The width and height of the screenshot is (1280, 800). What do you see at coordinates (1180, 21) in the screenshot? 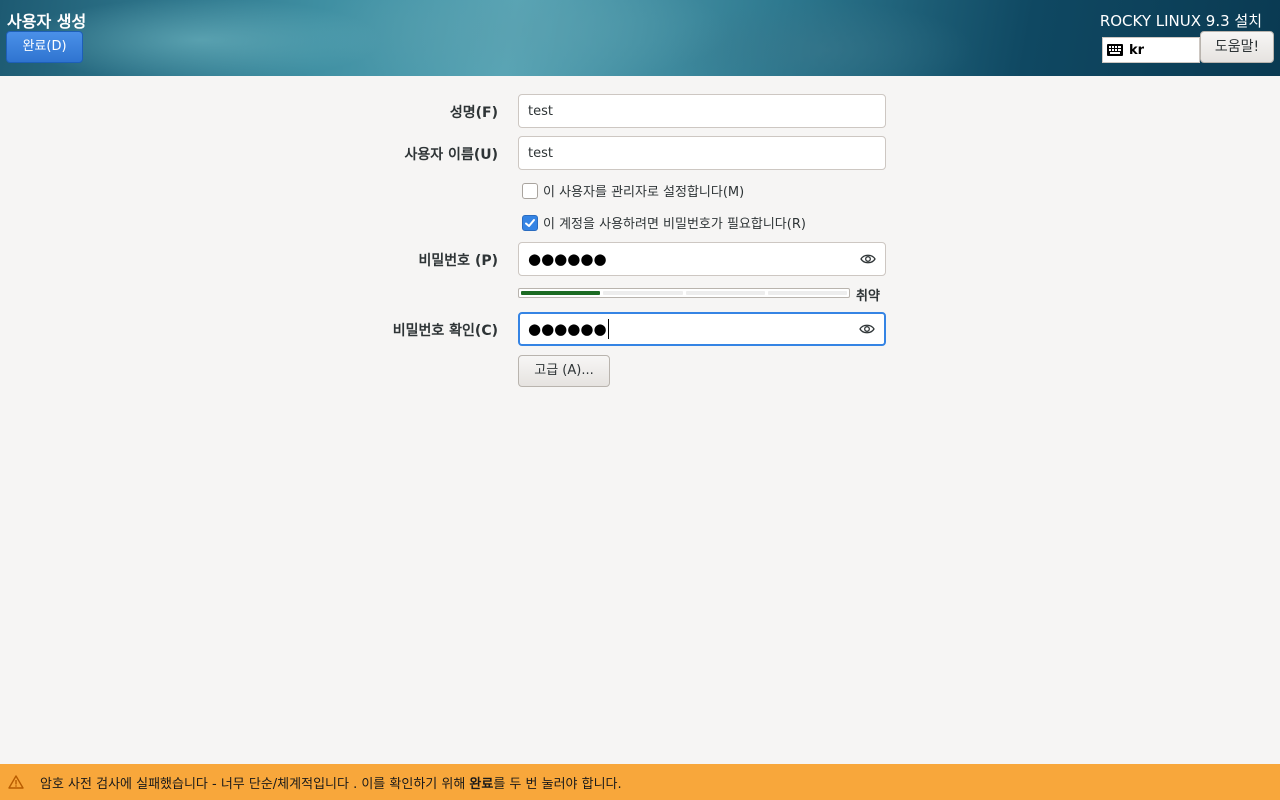
I see `product-title: ROCKY LINUX 9.3 설치` at bounding box center [1180, 21].